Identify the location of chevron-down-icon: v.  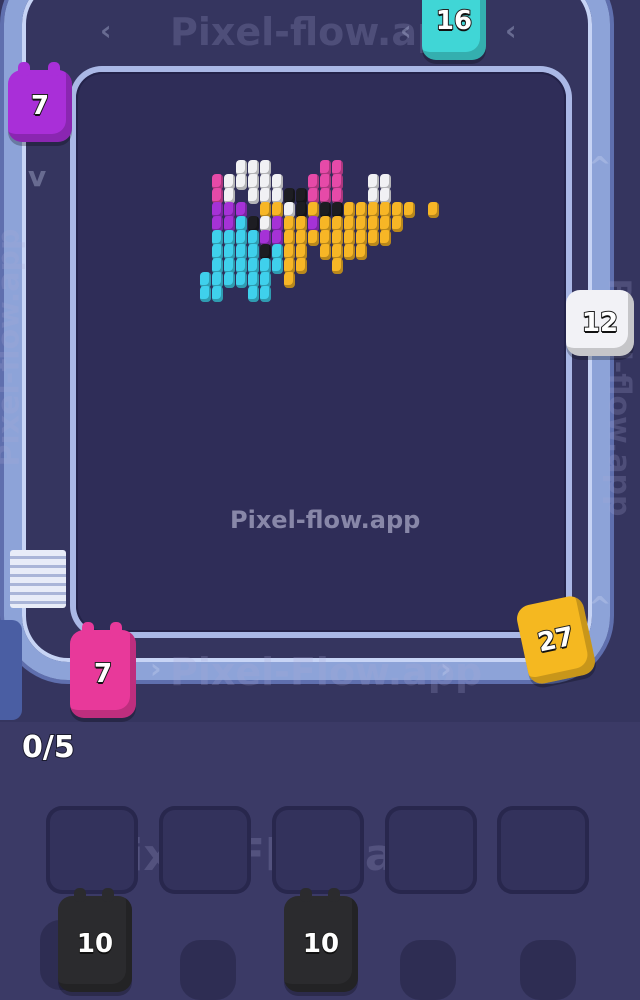
(37, 176).